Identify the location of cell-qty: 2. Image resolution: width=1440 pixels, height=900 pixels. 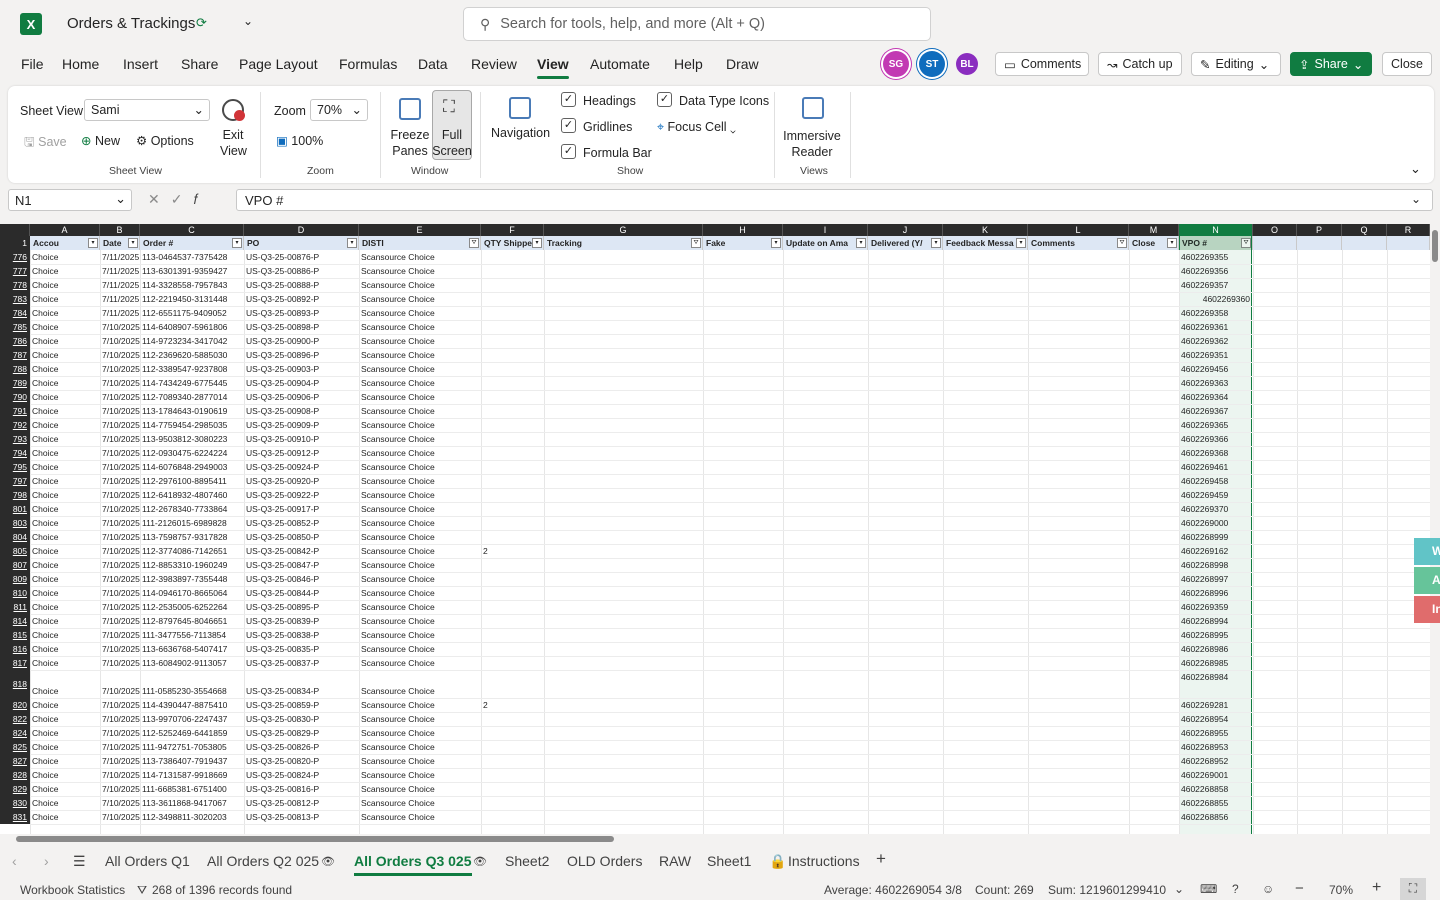
(512, 551).